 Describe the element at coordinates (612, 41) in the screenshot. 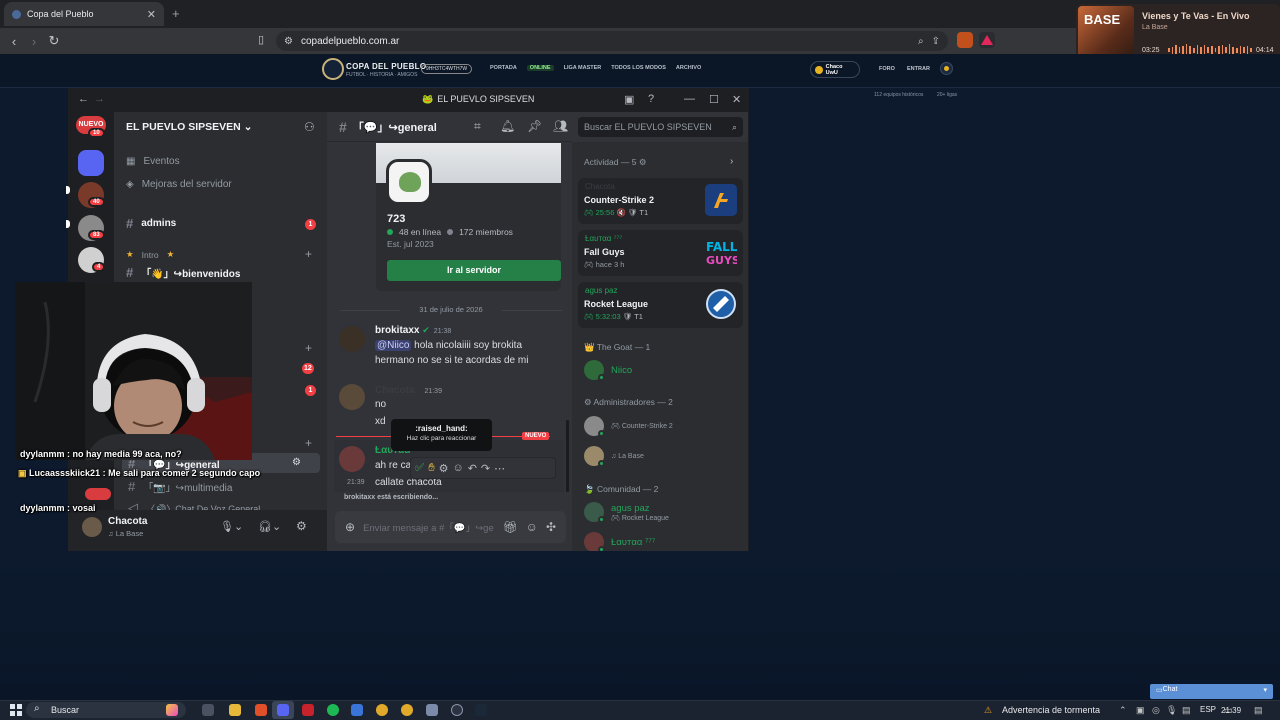

I see `address-bar: ⚙ copadelpueblo.com.ar ⌕ ⇪` at that location.